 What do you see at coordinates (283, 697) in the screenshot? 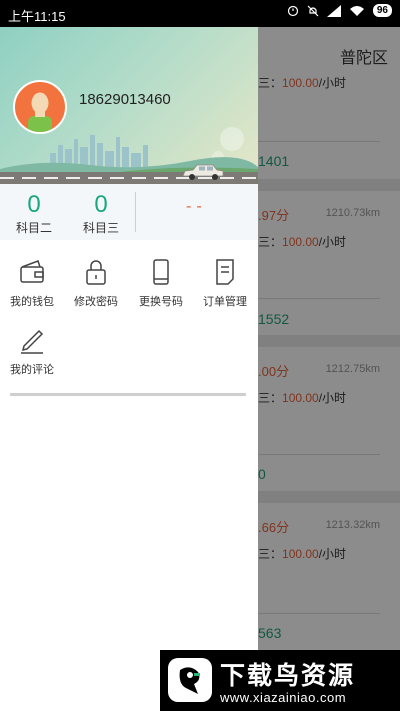
I see `watermark-url: www.xiazainiao.com` at bounding box center [283, 697].